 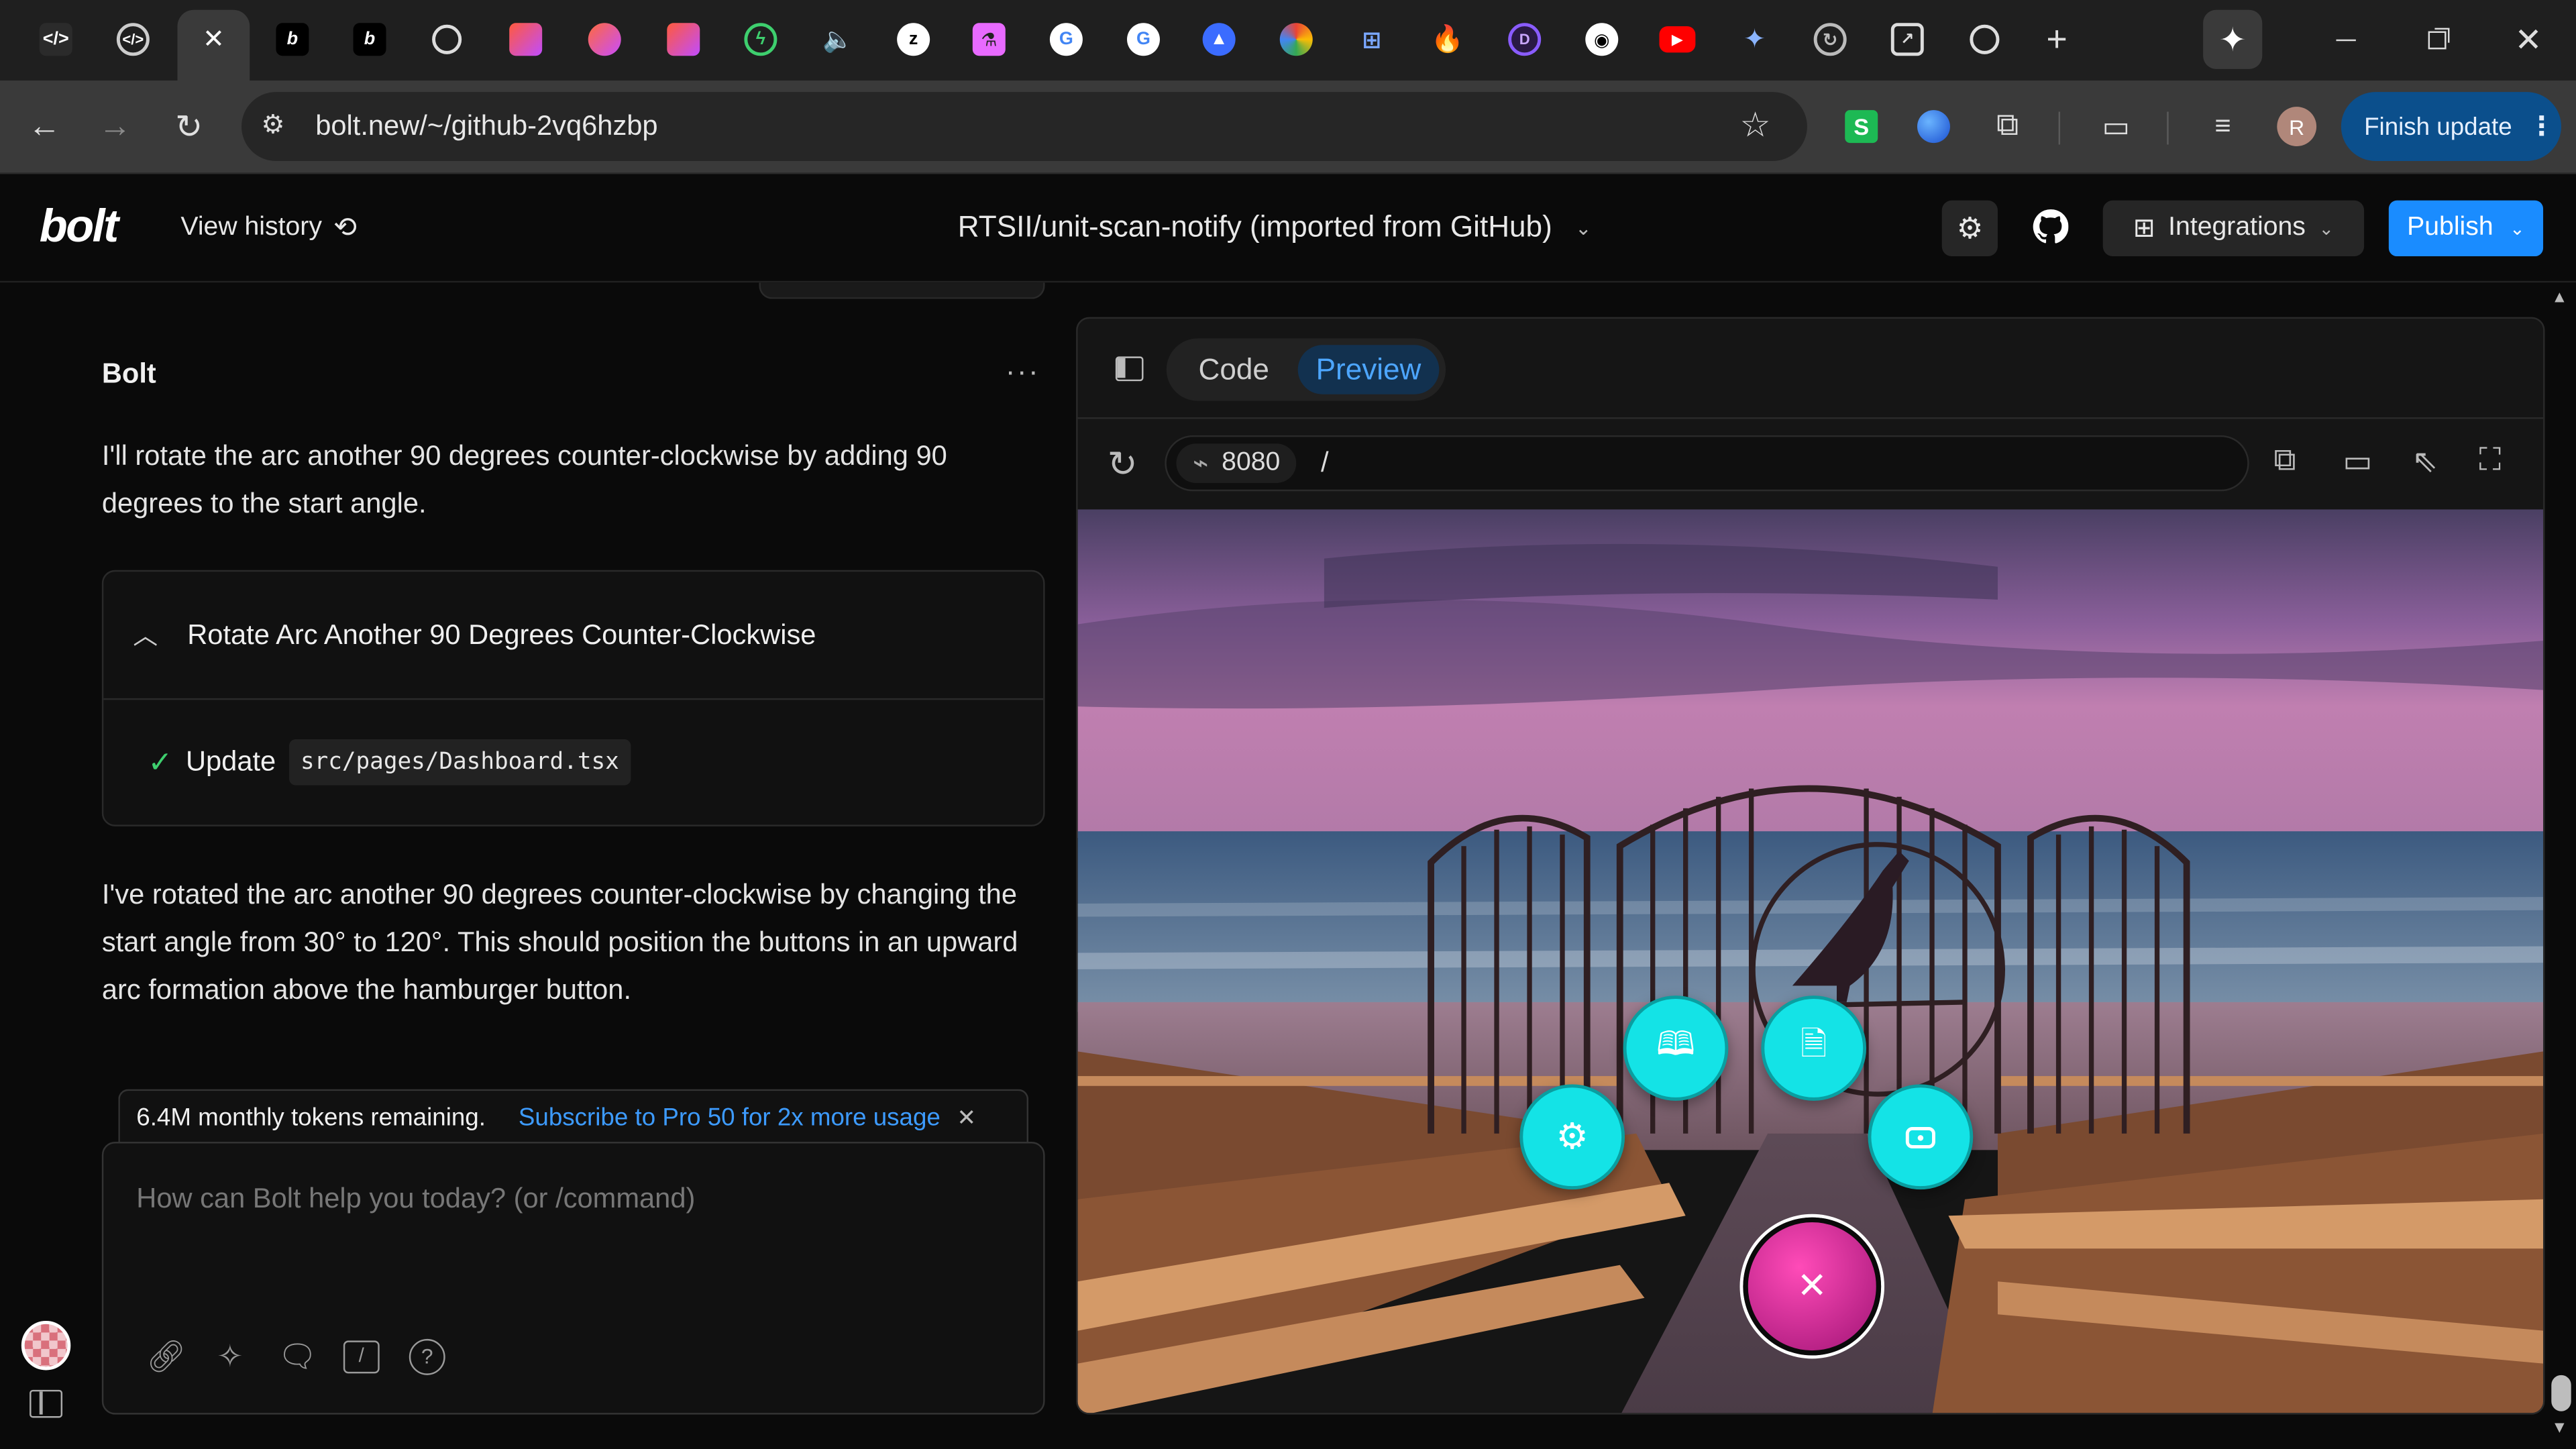 What do you see at coordinates (1677, 39) in the screenshot?
I see `tab-youtube: ▶` at bounding box center [1677, 39].